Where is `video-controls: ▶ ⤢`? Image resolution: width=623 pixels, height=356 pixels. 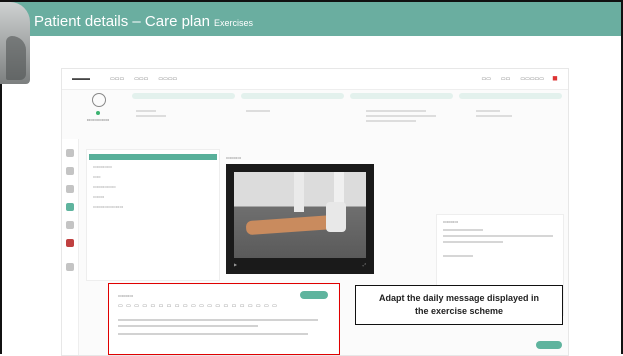
video-controls: ▶ ⤢ is located at coordinates (300, 265).